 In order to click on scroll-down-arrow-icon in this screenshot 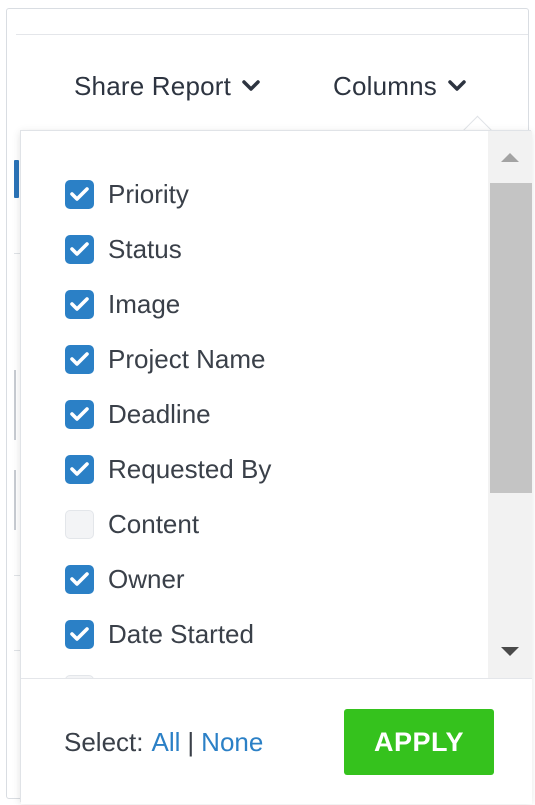, I will do `click(510, 652)`.